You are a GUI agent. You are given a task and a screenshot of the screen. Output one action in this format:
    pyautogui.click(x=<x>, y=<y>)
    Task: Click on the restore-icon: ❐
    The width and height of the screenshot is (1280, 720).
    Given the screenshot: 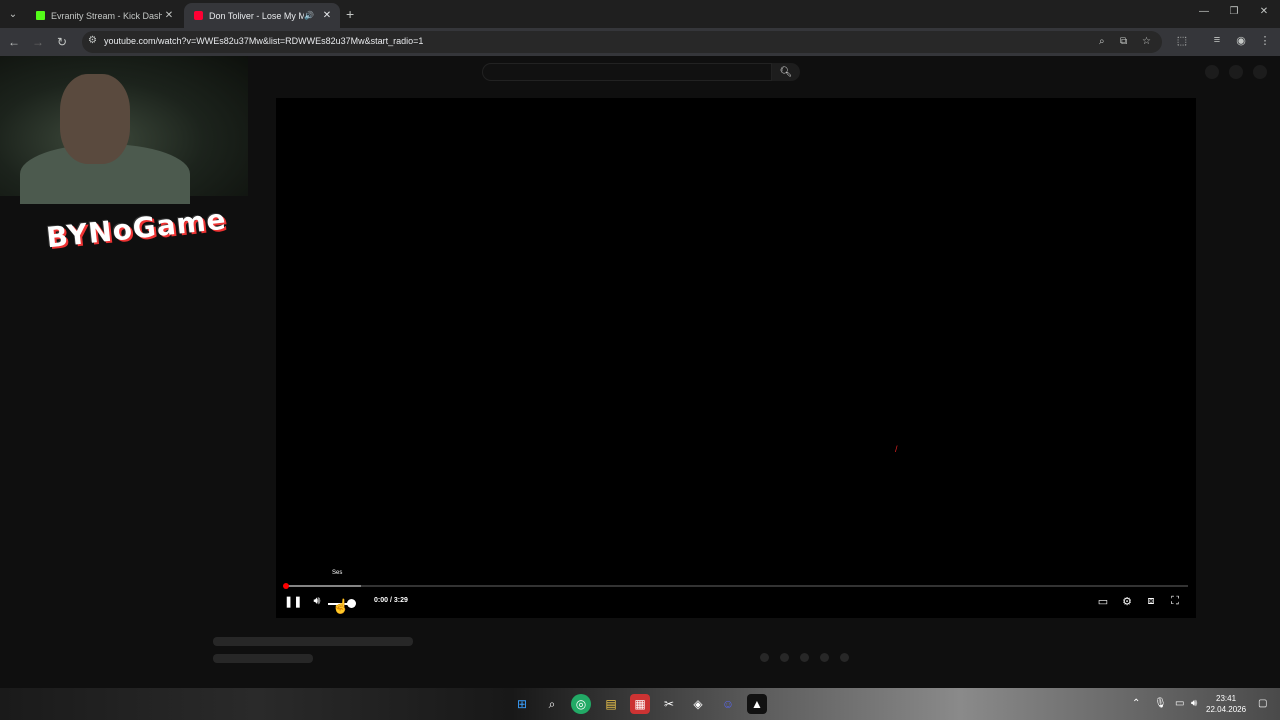 What is the action you would take?
    pyautogui.click(x=1234, y=11)
    